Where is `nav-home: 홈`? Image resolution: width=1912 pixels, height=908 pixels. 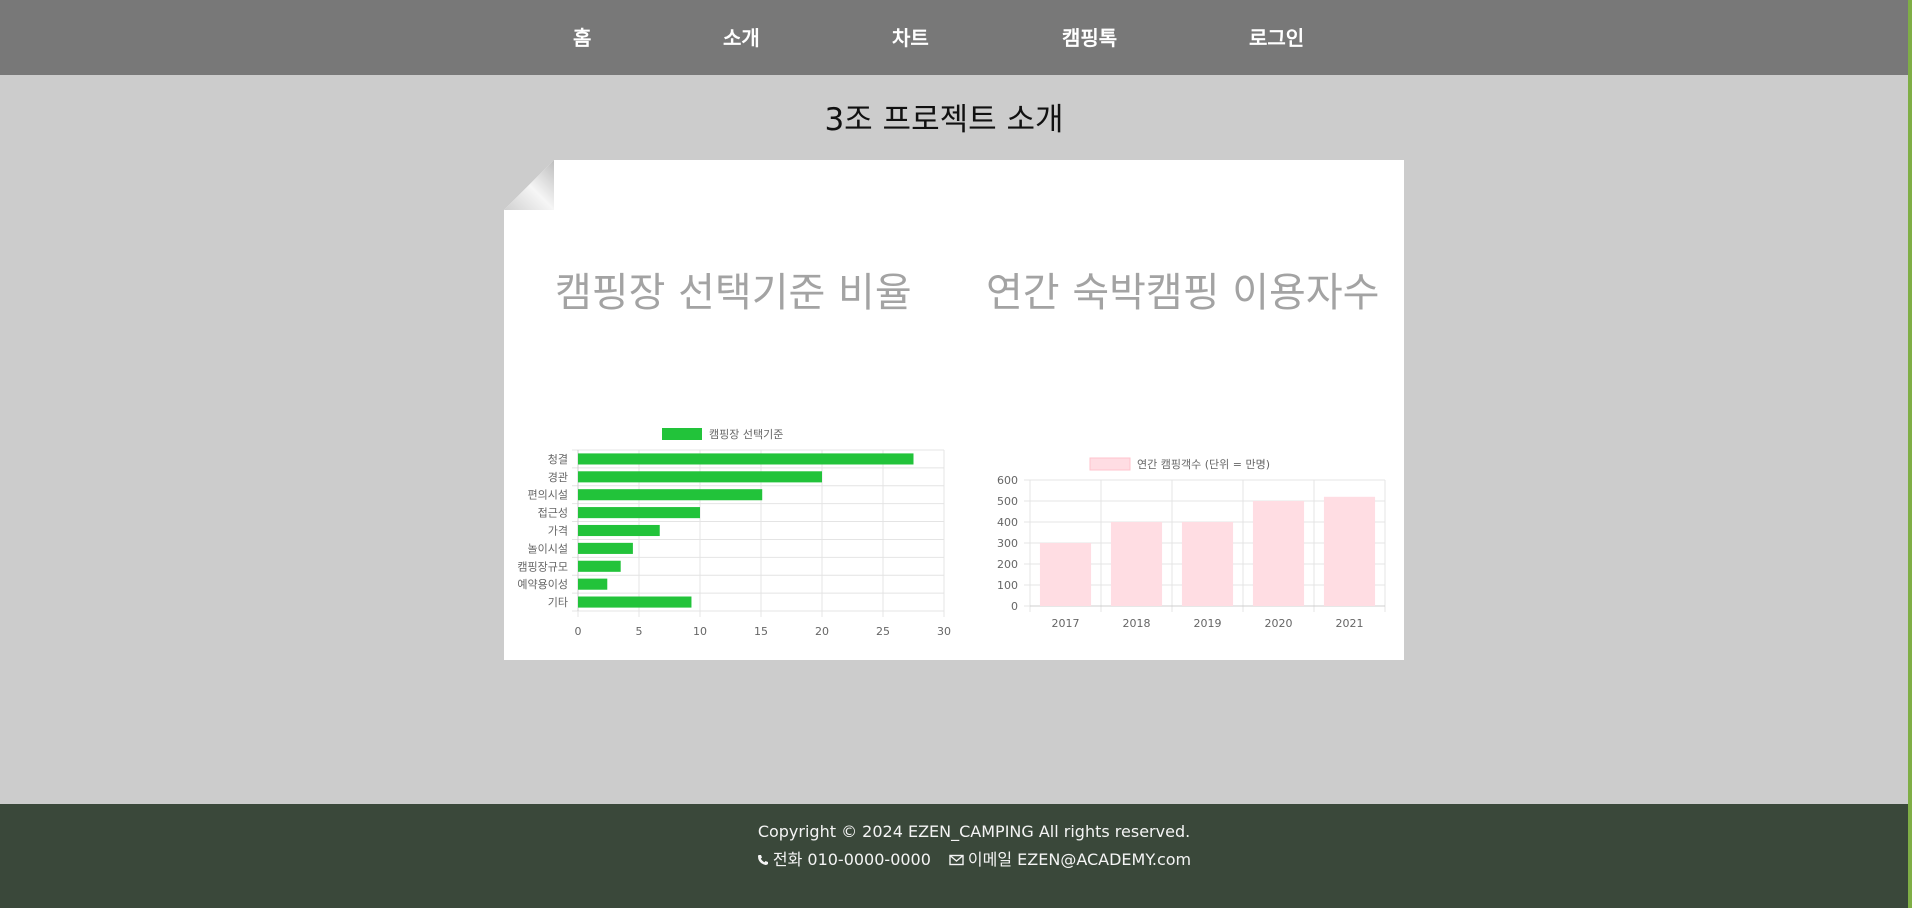 nav-home: 홈 is located at coordinates (582, 36).